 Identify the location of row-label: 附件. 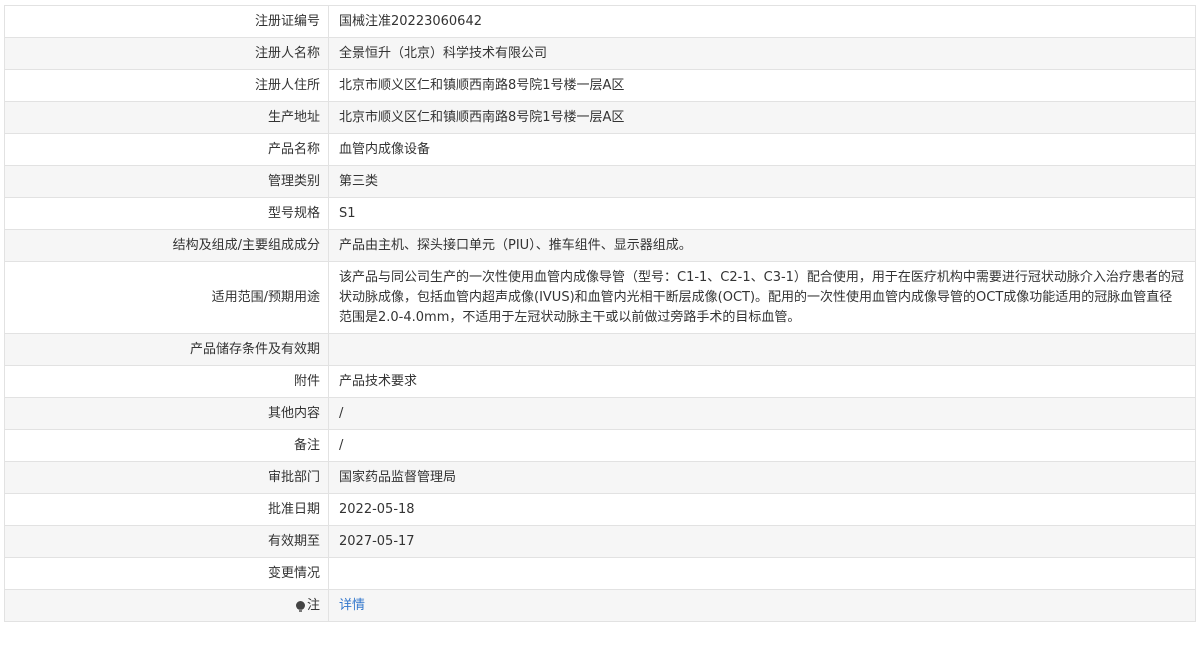
(166, 381).